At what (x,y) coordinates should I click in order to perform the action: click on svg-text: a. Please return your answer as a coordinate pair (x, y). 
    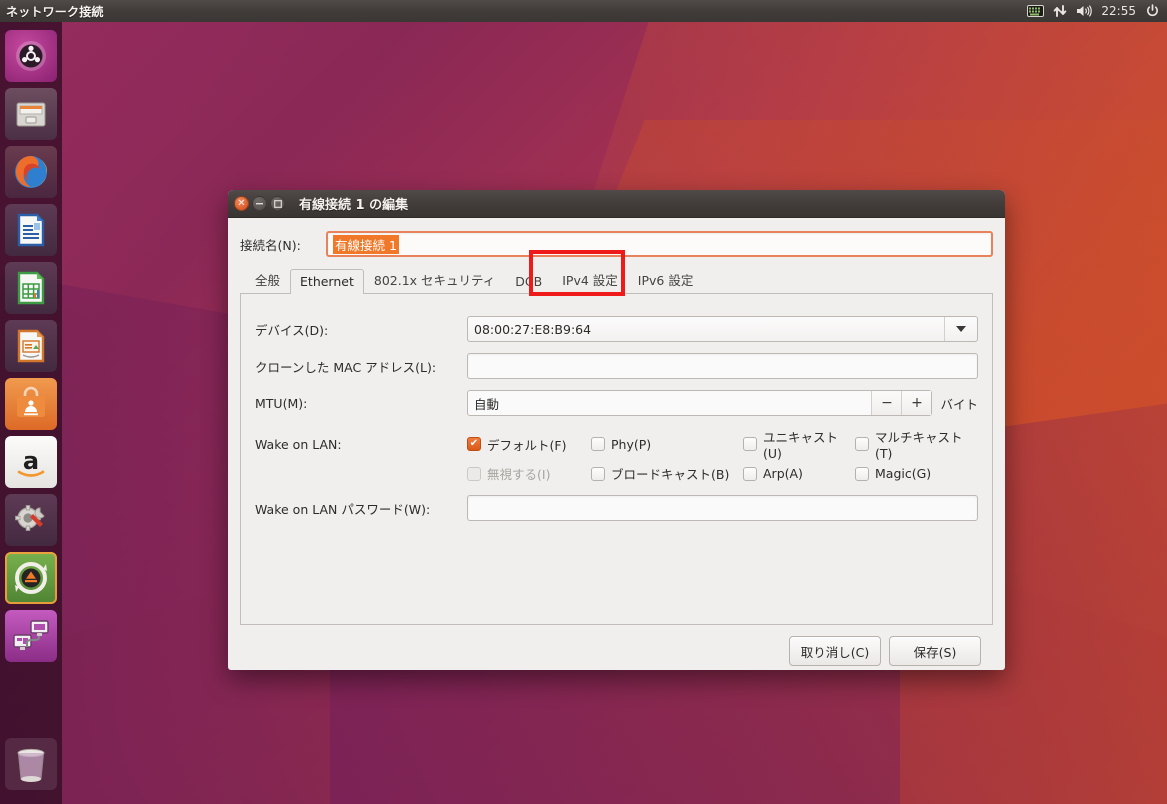
    Looking at the image, I should click on (31, 461).